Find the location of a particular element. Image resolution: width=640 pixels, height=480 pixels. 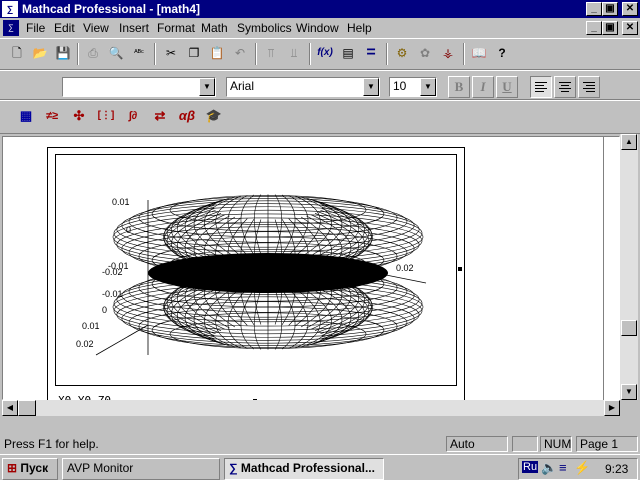

align-right-button is located at coordinates (589, 87).